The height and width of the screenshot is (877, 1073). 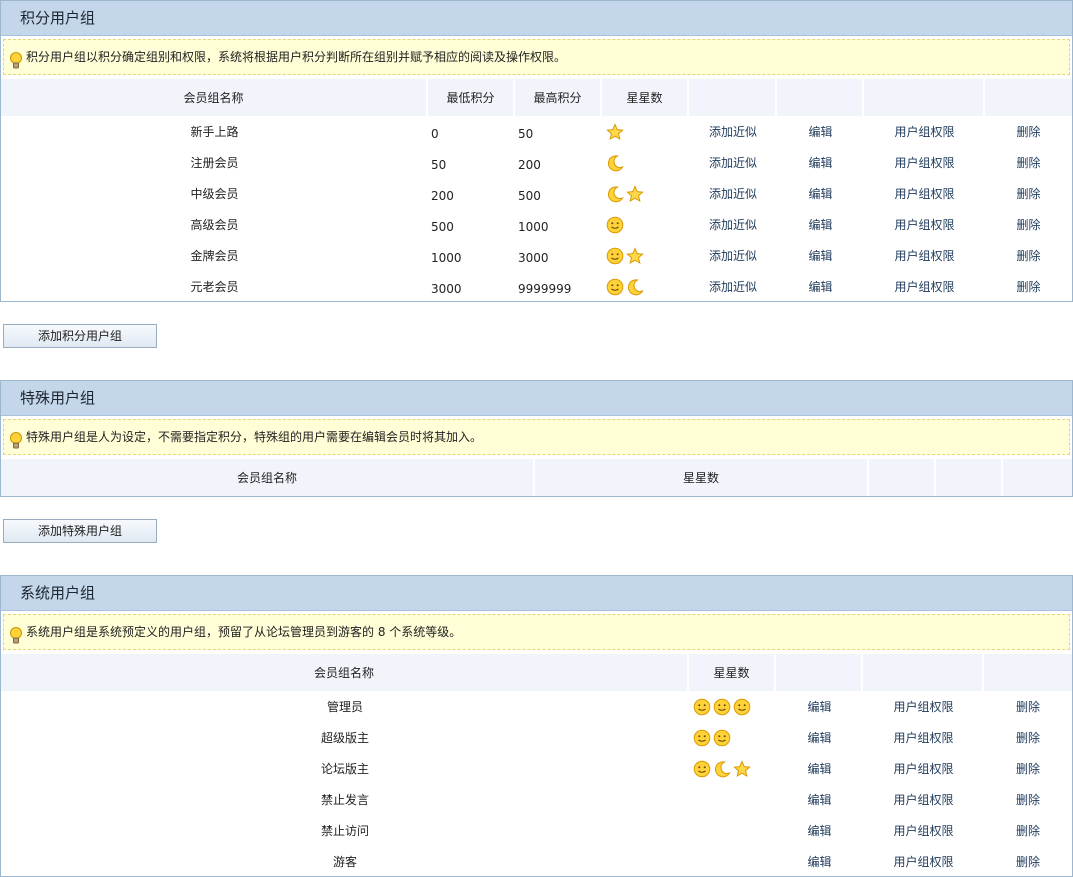 I want to click on system-groups-tip: 系统用户组是系统预定义的用户组，预留了从论坛管理员到游客的 8 个系统等级。, so click(x=536, y=632).